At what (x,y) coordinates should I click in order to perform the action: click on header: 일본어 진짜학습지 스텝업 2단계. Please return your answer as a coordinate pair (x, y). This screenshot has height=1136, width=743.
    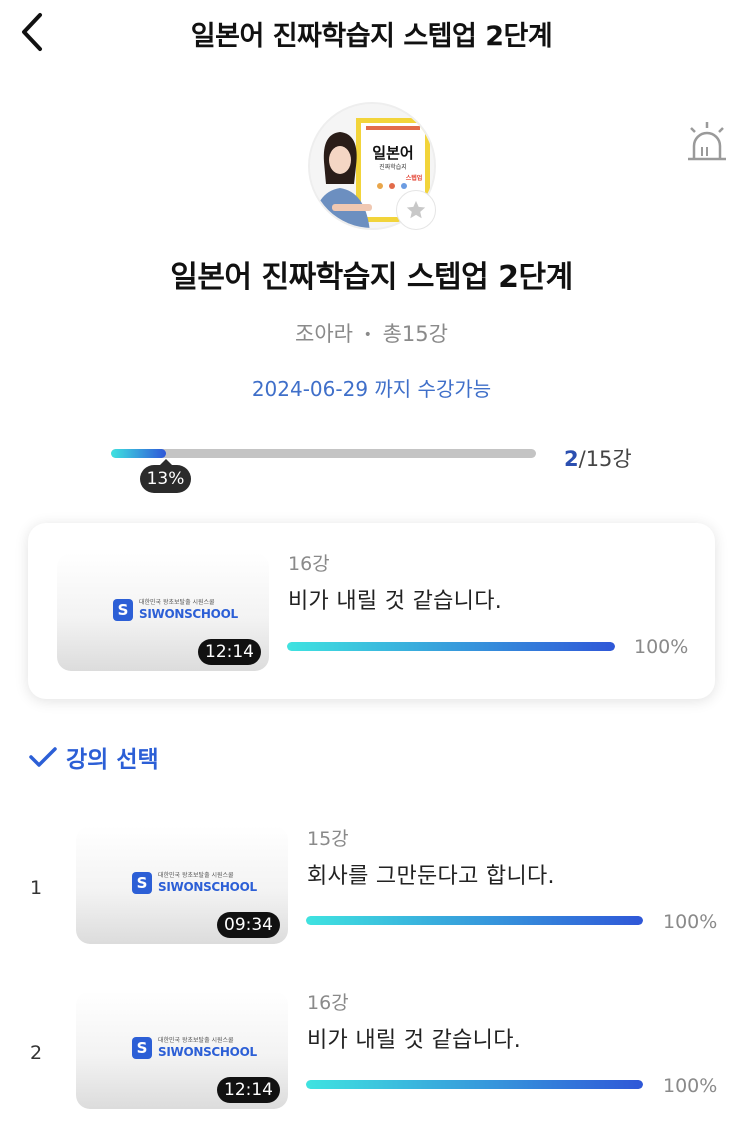
    Looking at the image, I should click on (371, 33).